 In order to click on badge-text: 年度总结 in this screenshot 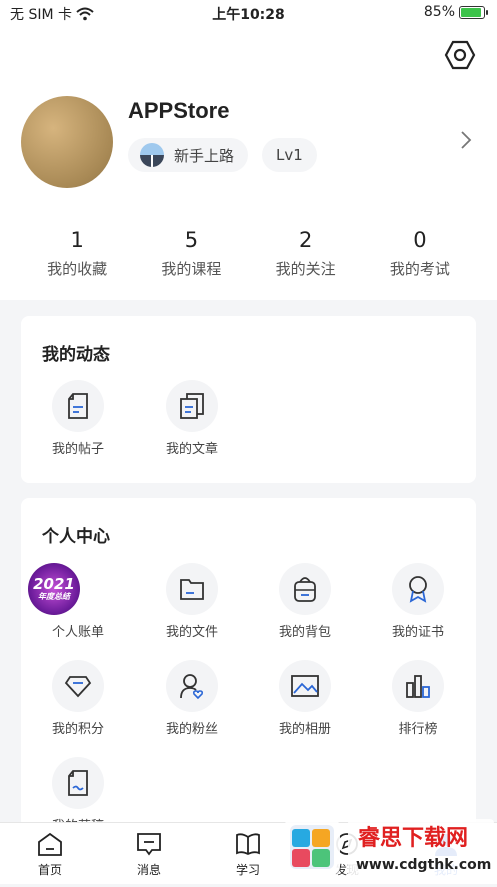, I will do `click(54, 596)`.